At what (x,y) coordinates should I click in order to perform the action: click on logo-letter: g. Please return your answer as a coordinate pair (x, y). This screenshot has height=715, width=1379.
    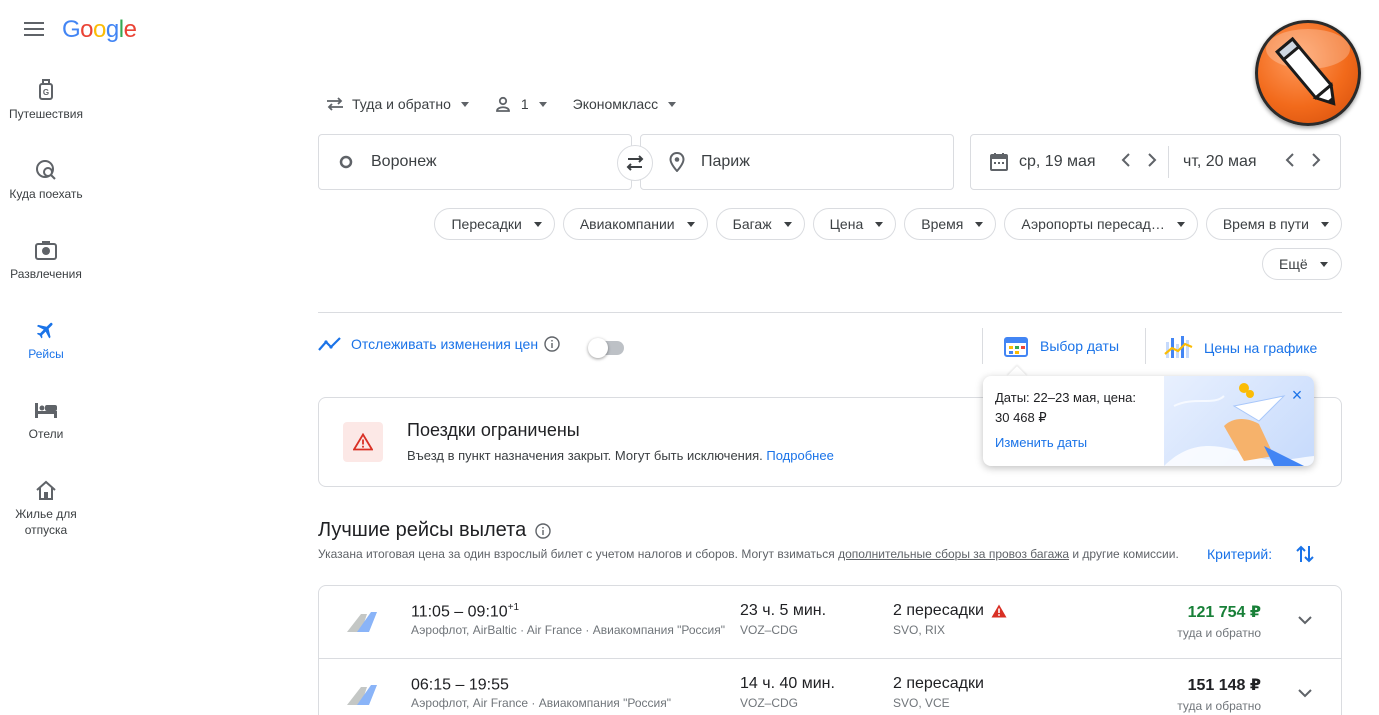
    Looking at the image, I should click on (112, 29).